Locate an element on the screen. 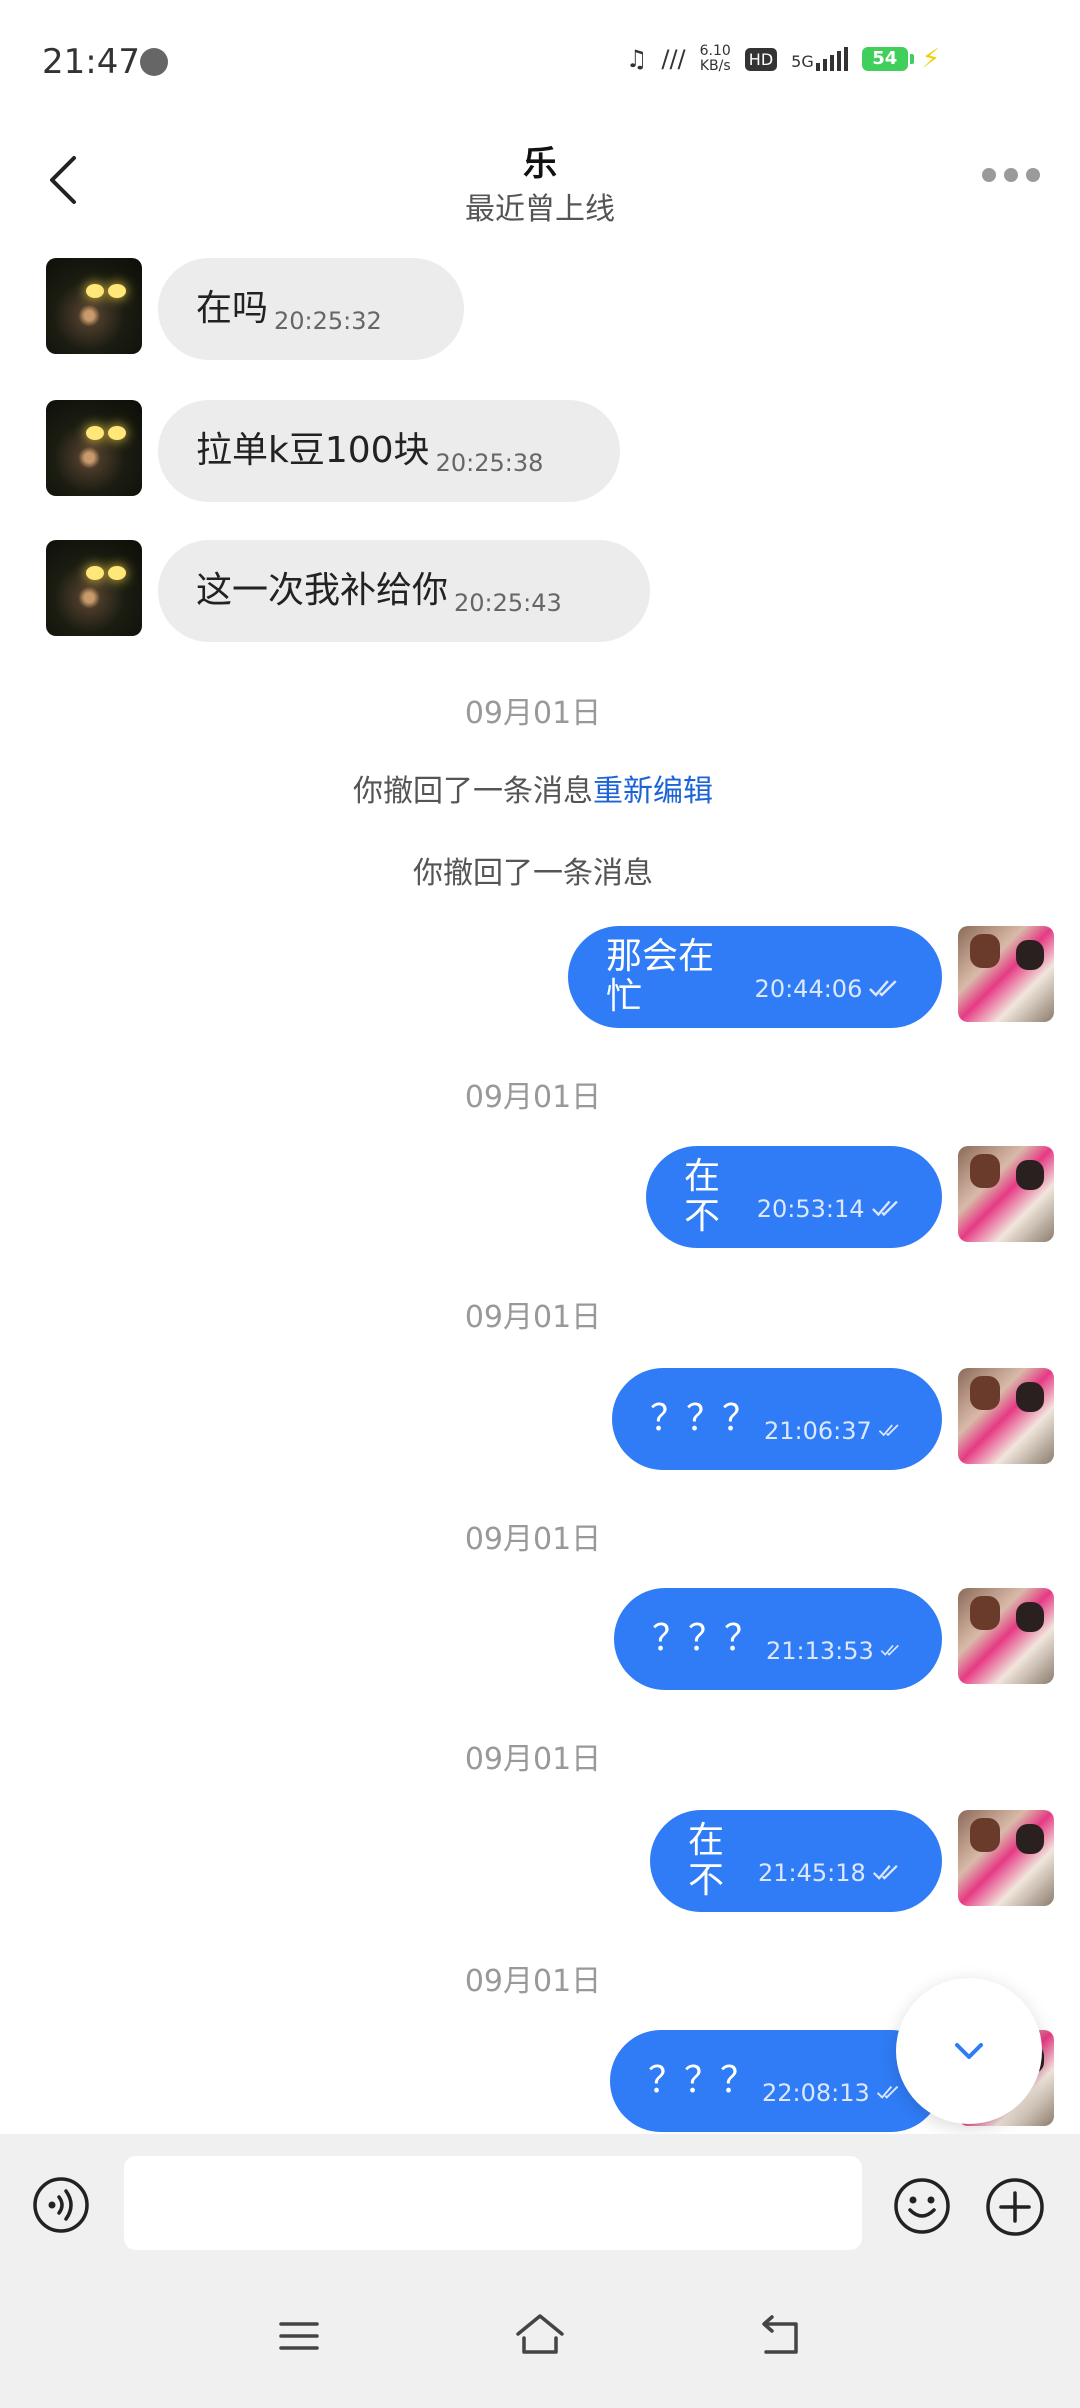  message-outgoing: ？？？ 21:13:53 is located at coordinates (540, 1639).